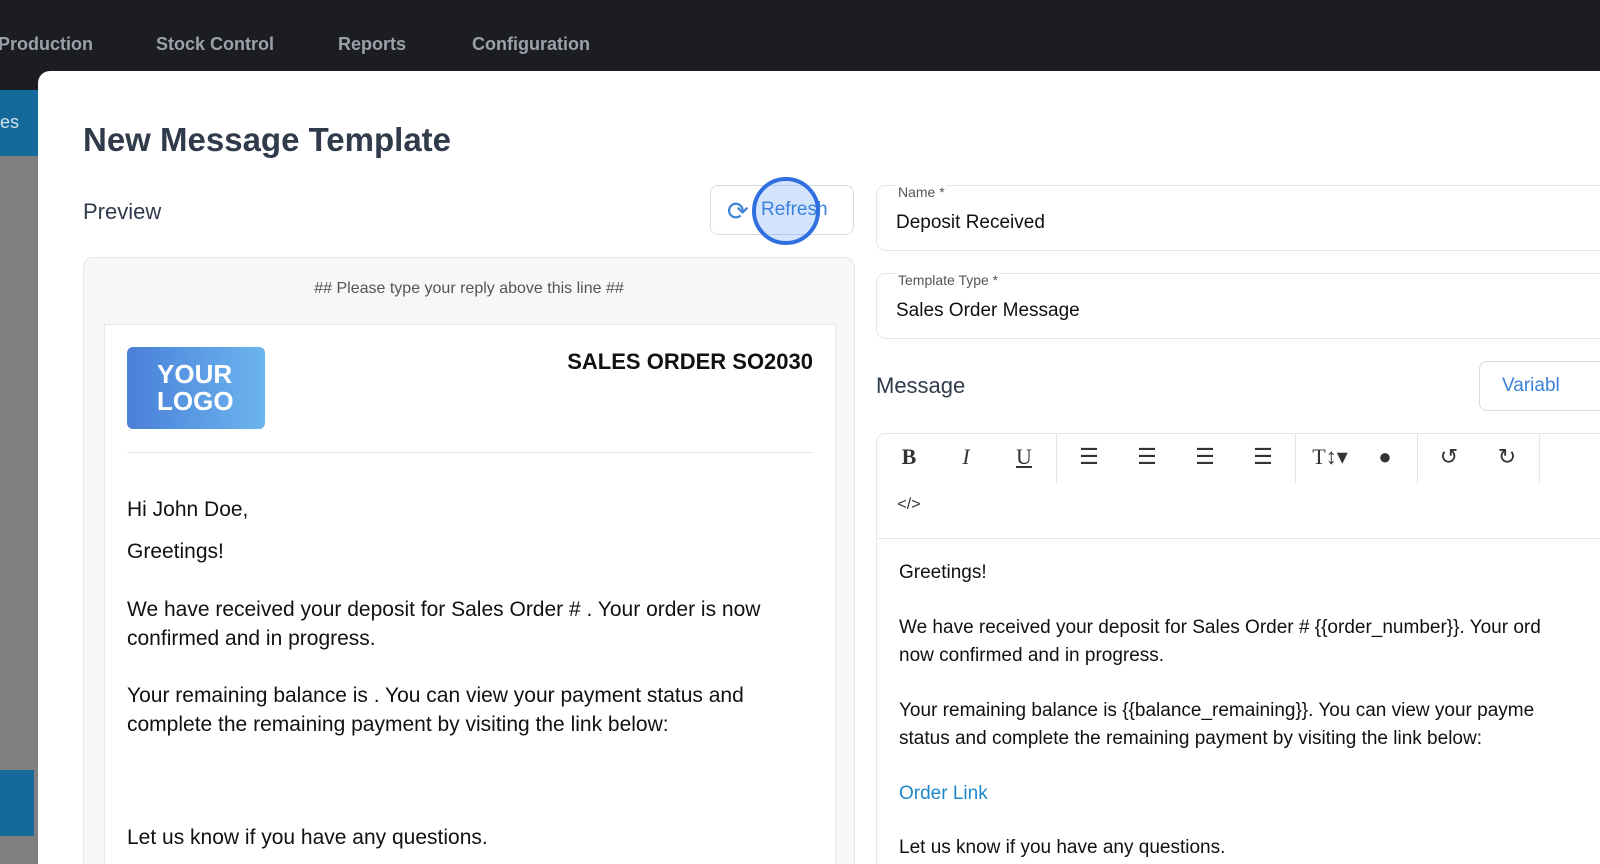 The width and height of the screenshot is (1600, 864). I want to click on underline-icon: U, so click(1024, 457).